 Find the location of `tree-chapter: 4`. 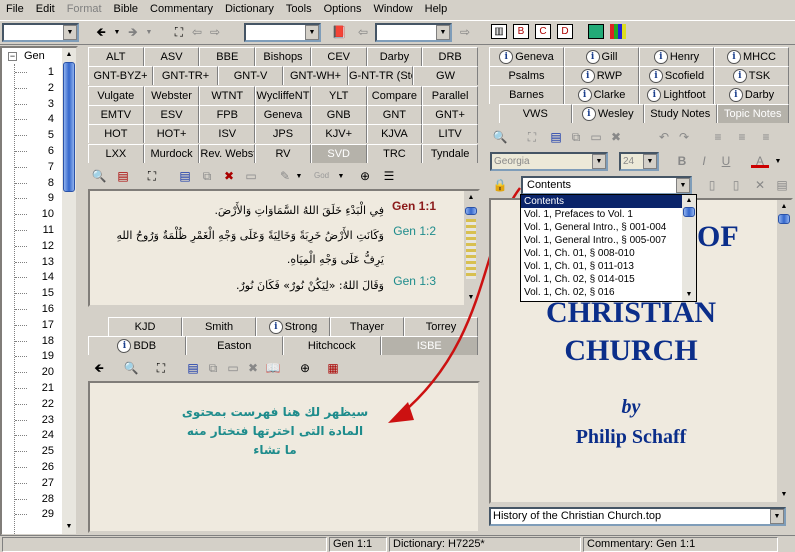

tree-chapter: 4 is located at coordinates (33, 119).